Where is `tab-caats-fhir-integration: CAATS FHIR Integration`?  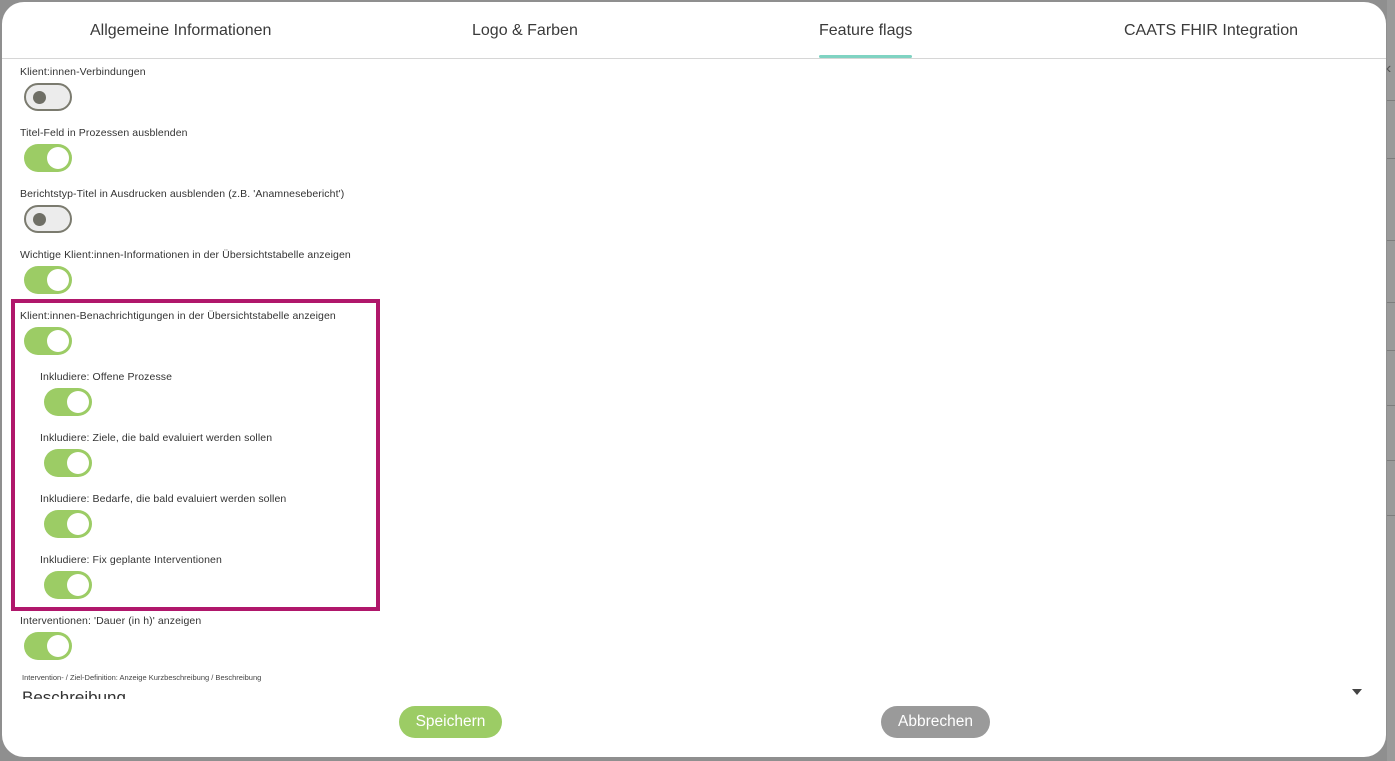 tab-caats-fhir-integration: CAATS FHIR Integration is located at coordinates (1211, 31).